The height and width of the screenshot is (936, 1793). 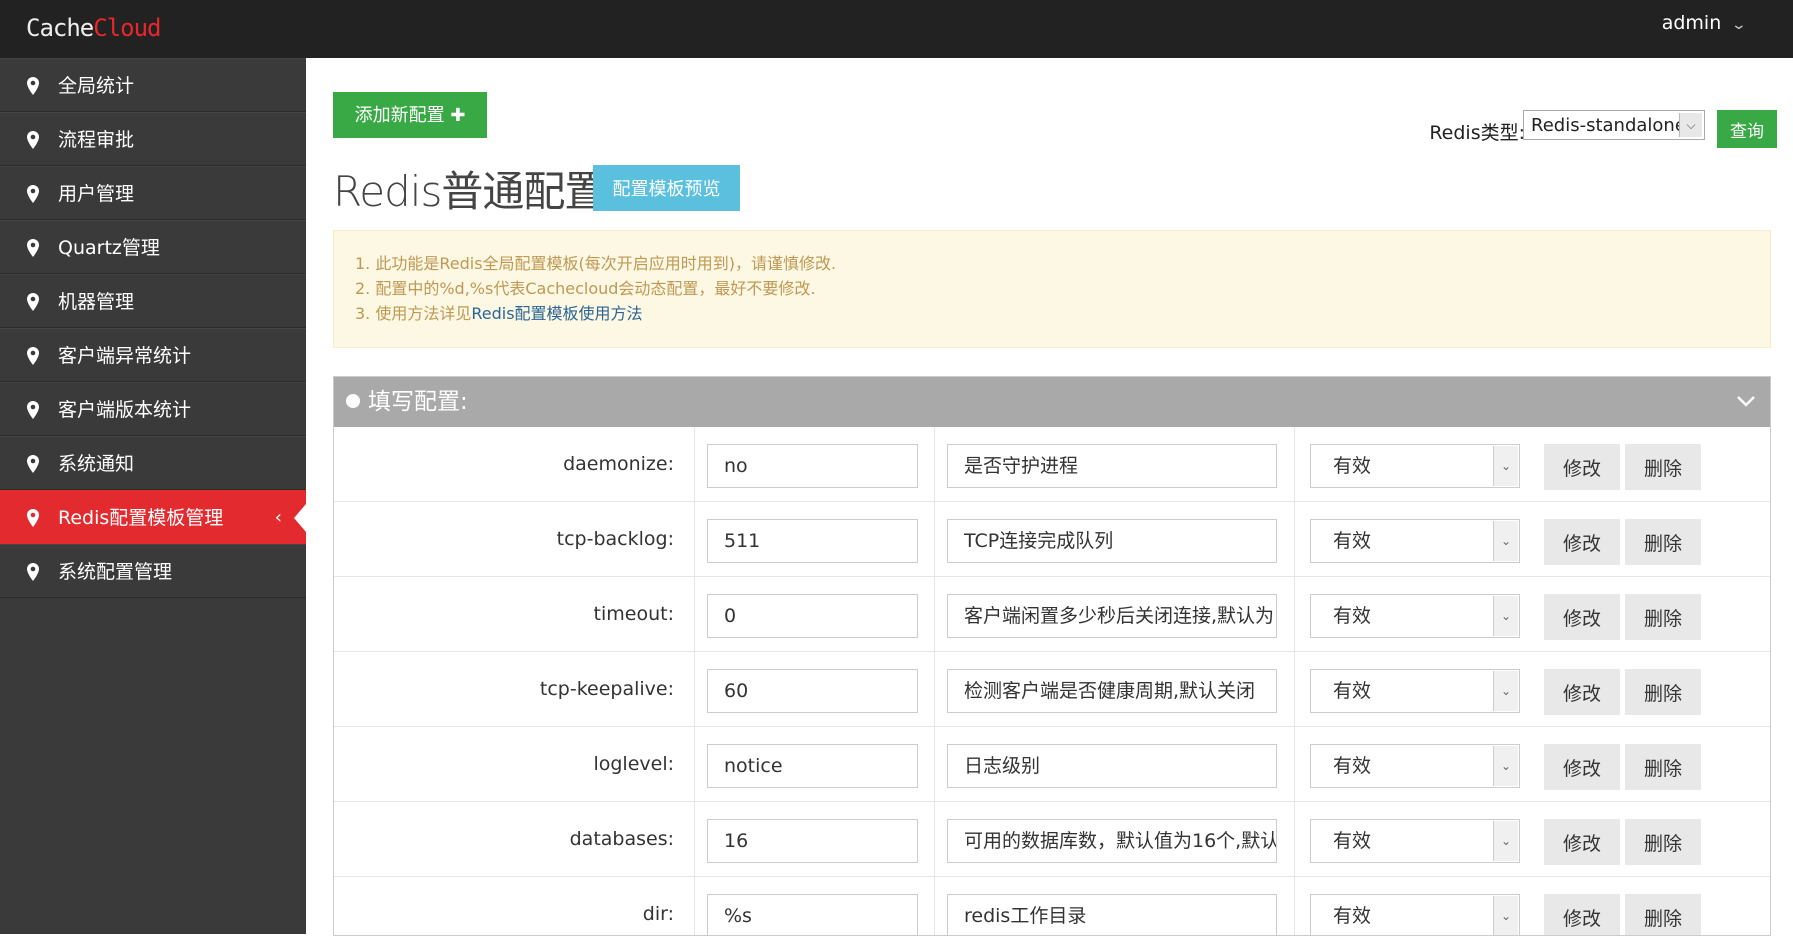 I want to click on config-value-input: %s, so click(x=812, y=914).